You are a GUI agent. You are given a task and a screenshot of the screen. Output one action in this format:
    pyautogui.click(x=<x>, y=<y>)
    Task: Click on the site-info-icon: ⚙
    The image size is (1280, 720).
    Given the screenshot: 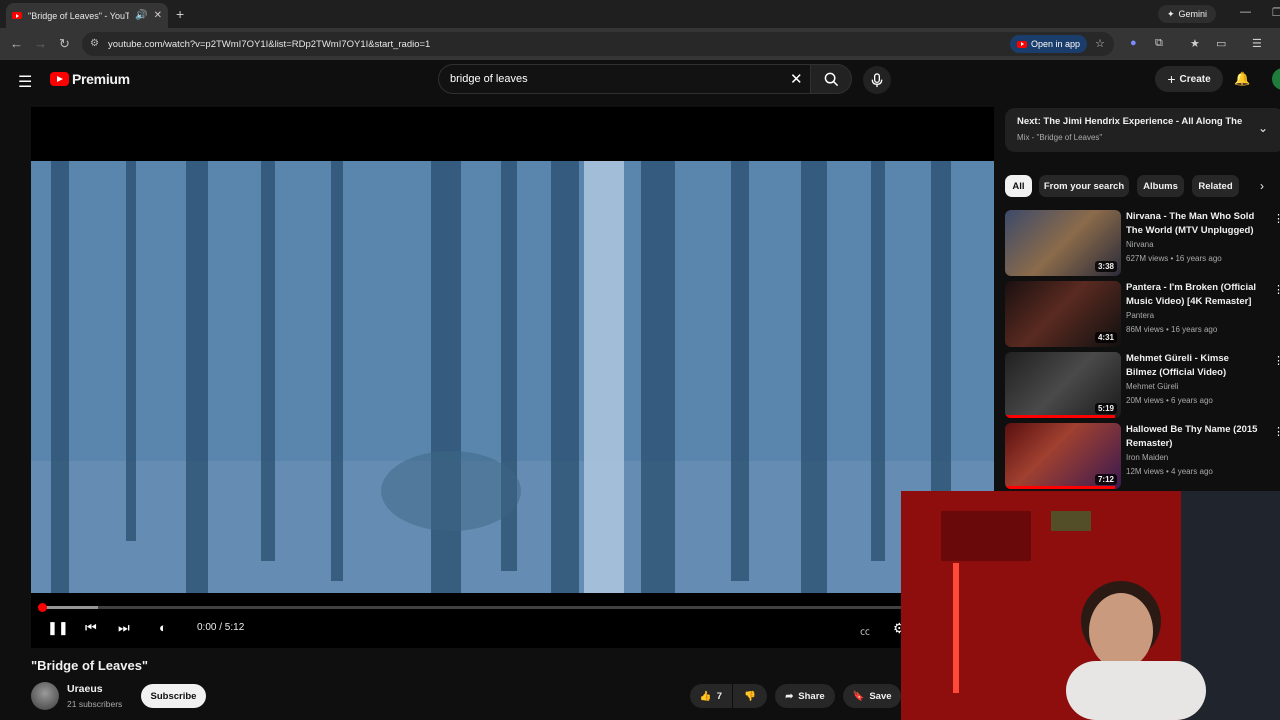 What is the action you would take?
    pyautogui.click(x=94, y=43)
    